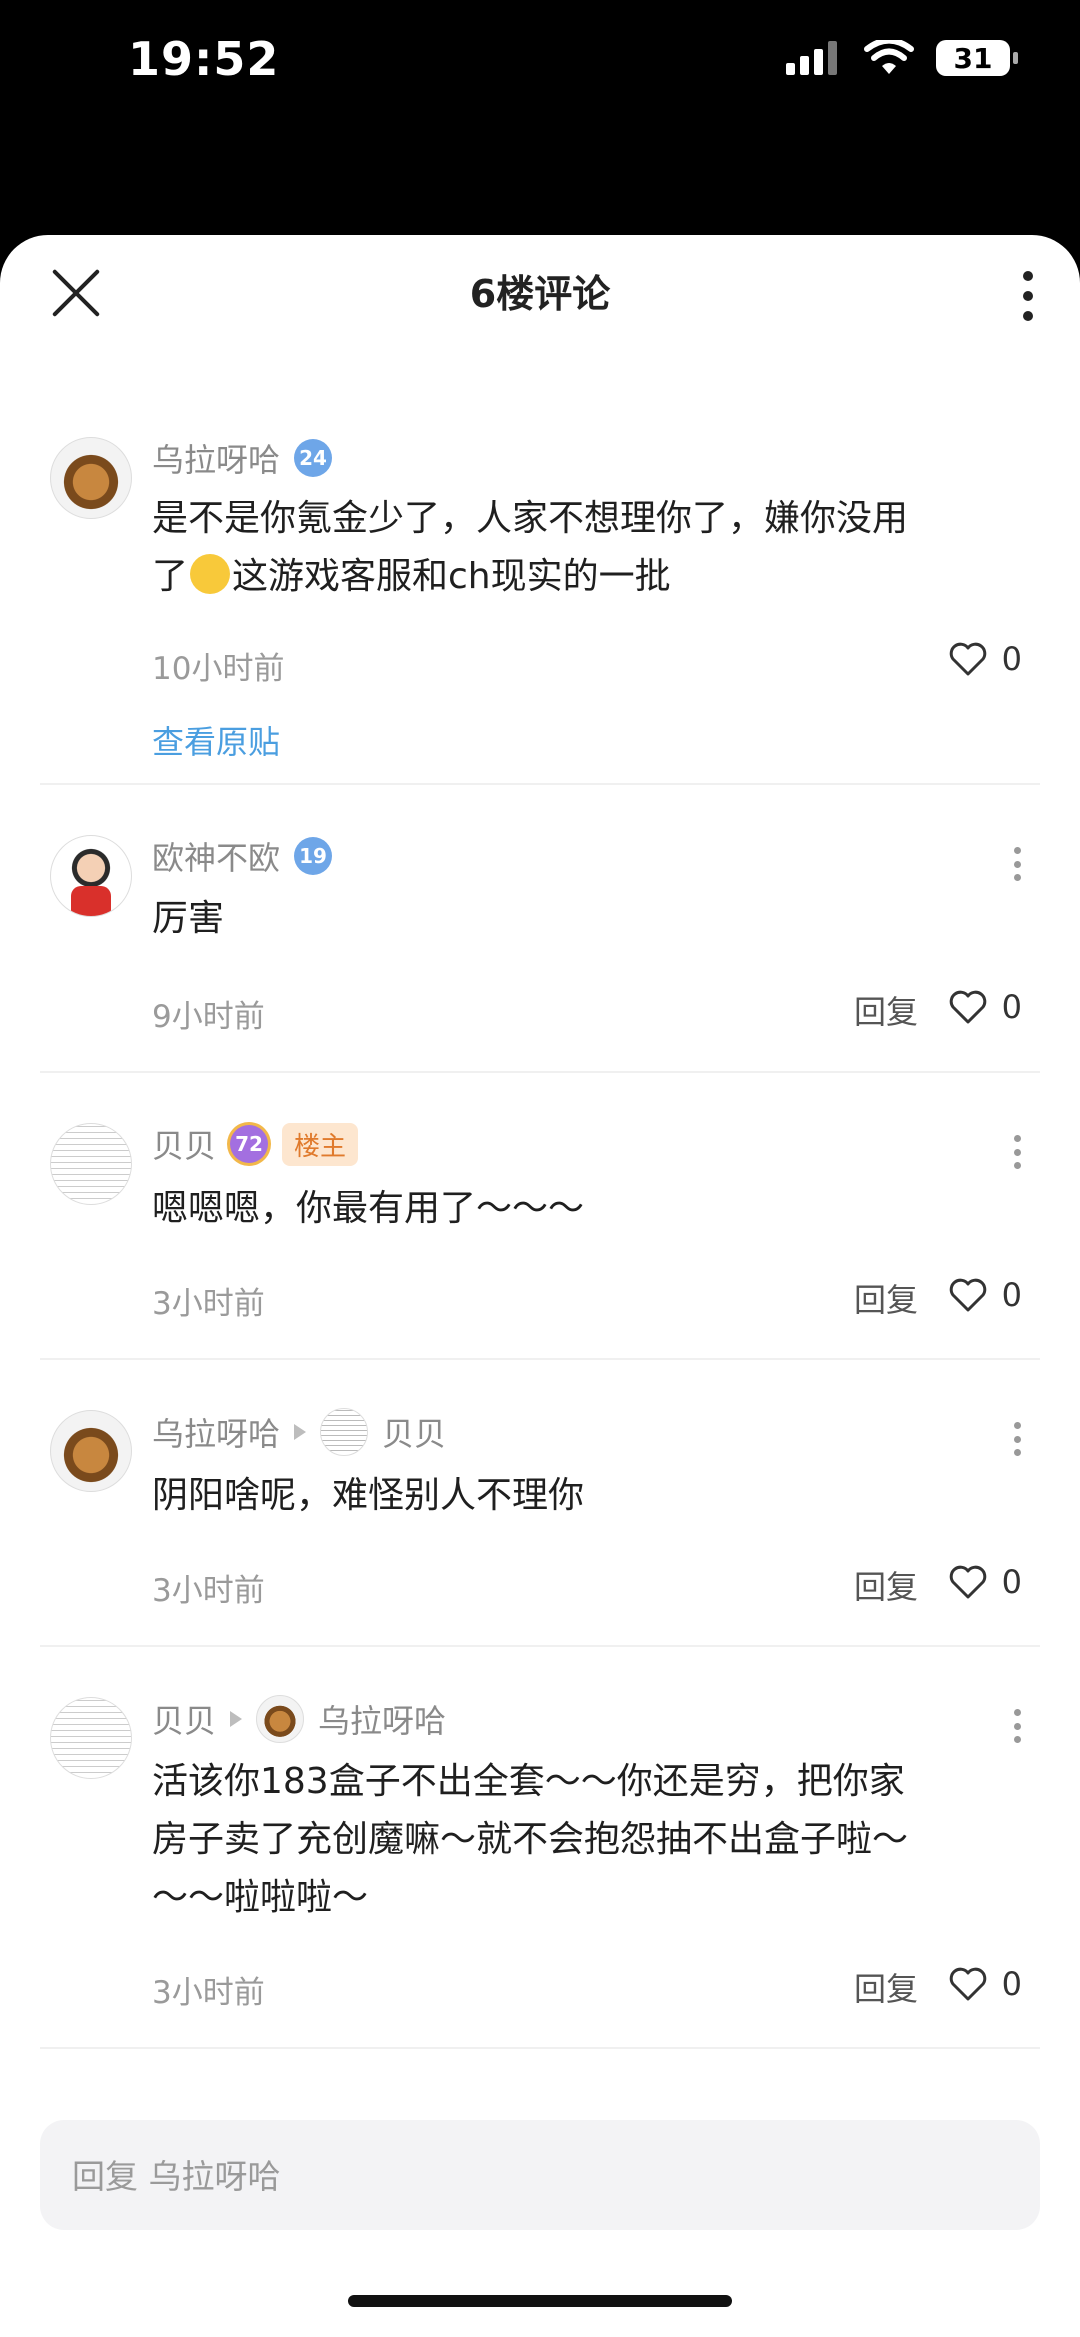 The width and height of the screenshot is (1080, 2337). I want to click on comment-text: 厉害, so click(188, 918).